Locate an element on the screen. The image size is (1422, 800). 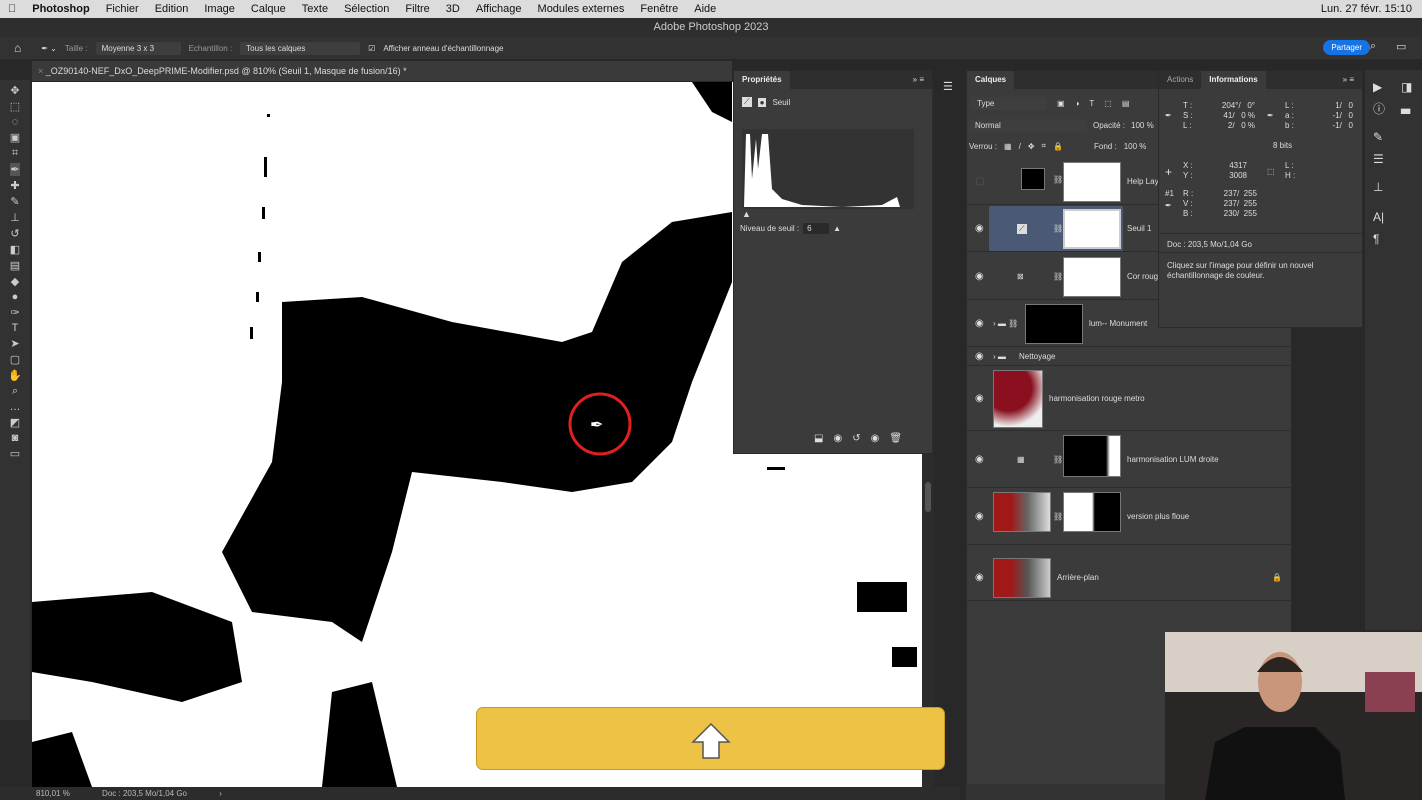
layer-filter-select: Type is located at coordinates (1009, 103).